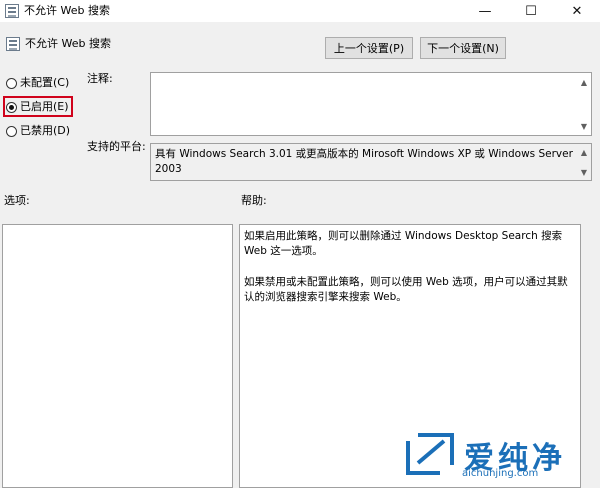  I want to click on comment-textarea: ▲ ▼, so click(371, 104).